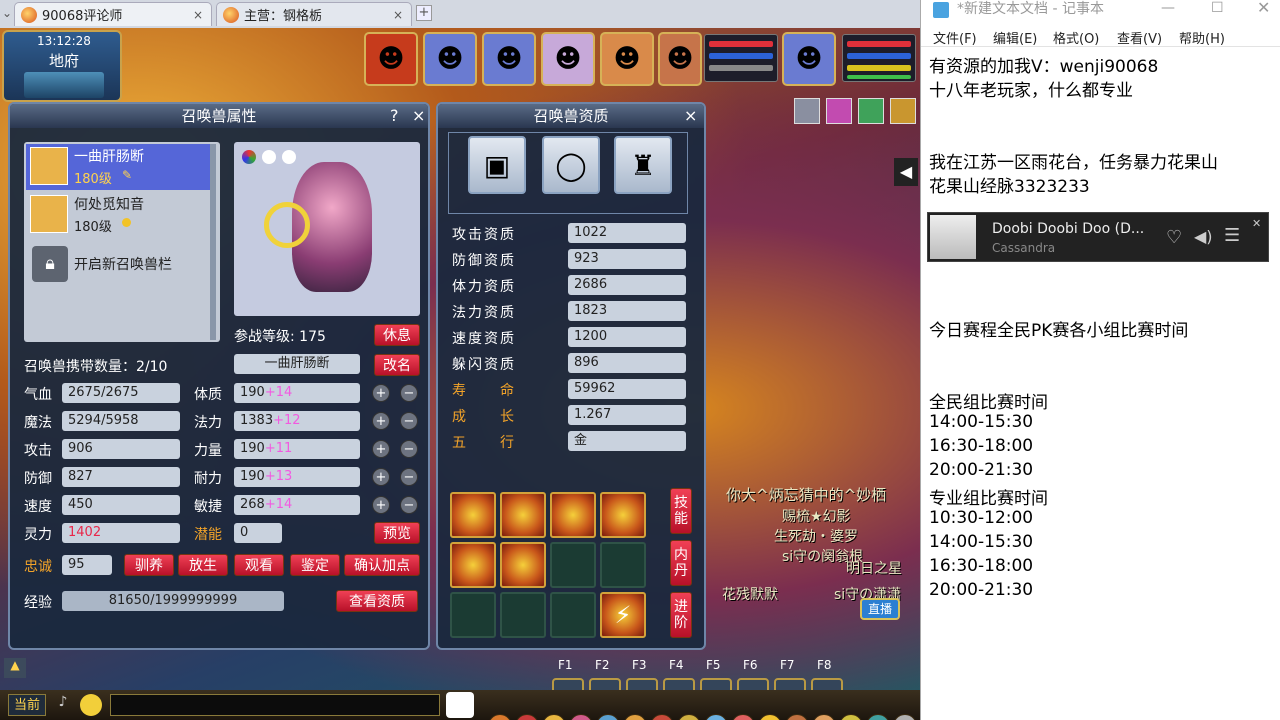  What do you see at coordinates (314, 14) in the screenshot?
I see `tab-main: 主营：钢格栃 ×` at bounding box center [314, 14].